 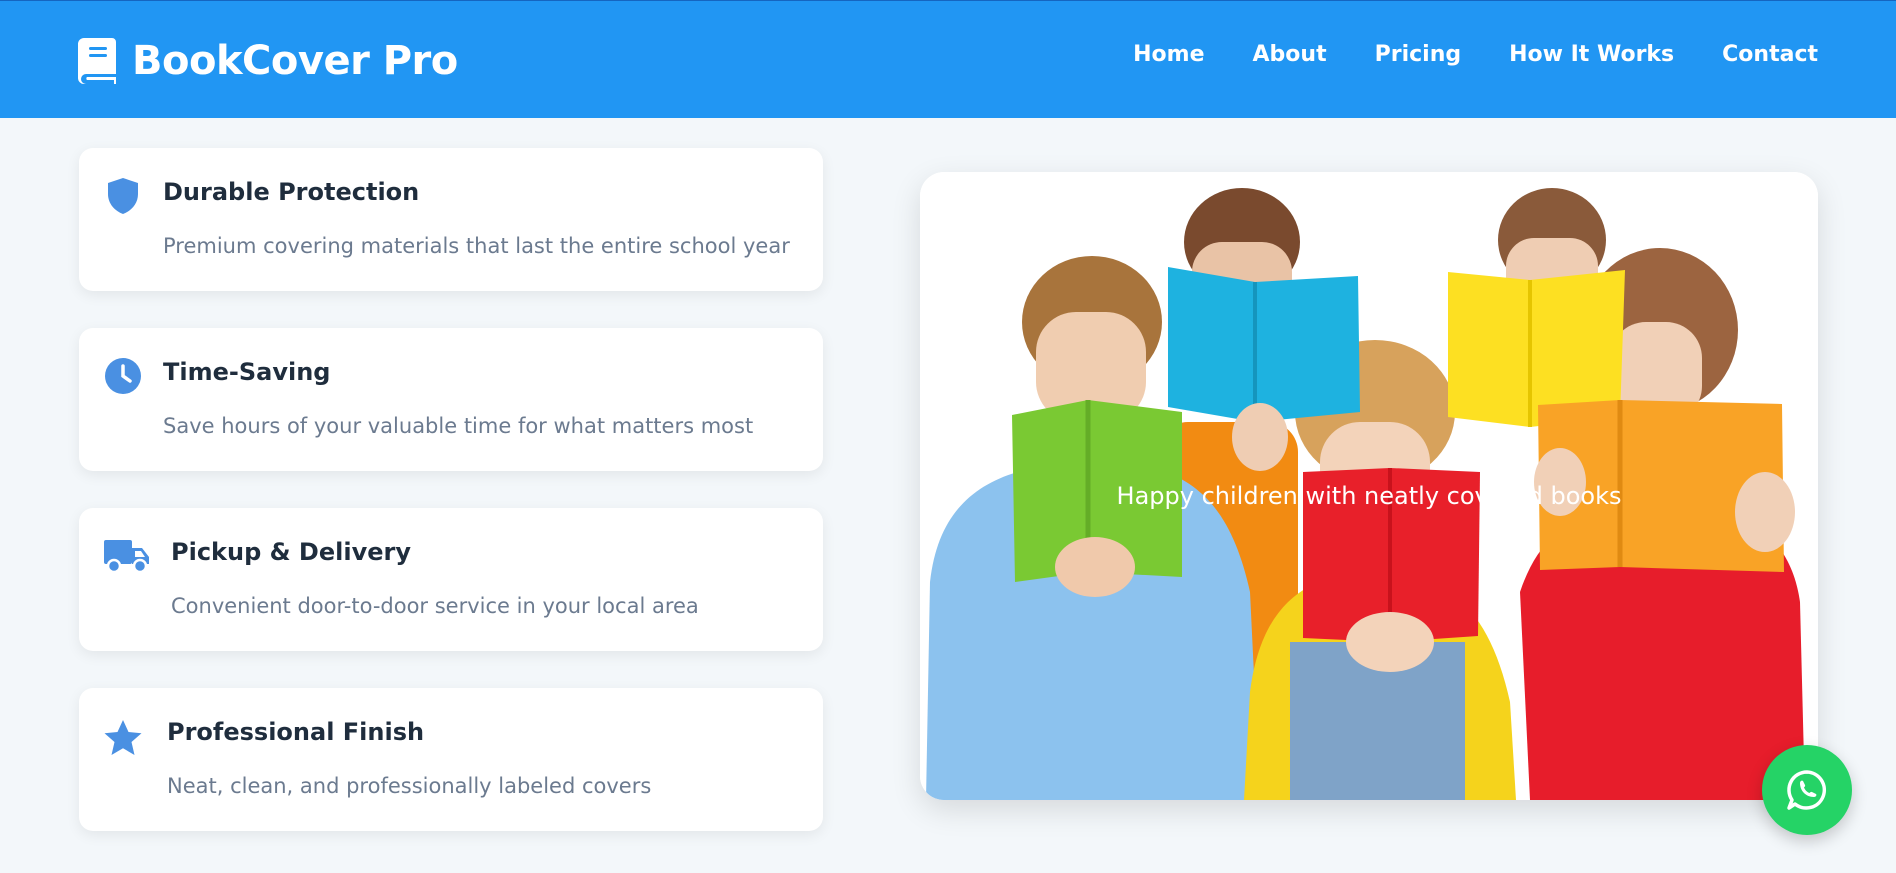 What do you see at coordinates (1418, 54) in the screenshot?
I see `nav-pricing: Pricing` at bounding box center [1418, 54].